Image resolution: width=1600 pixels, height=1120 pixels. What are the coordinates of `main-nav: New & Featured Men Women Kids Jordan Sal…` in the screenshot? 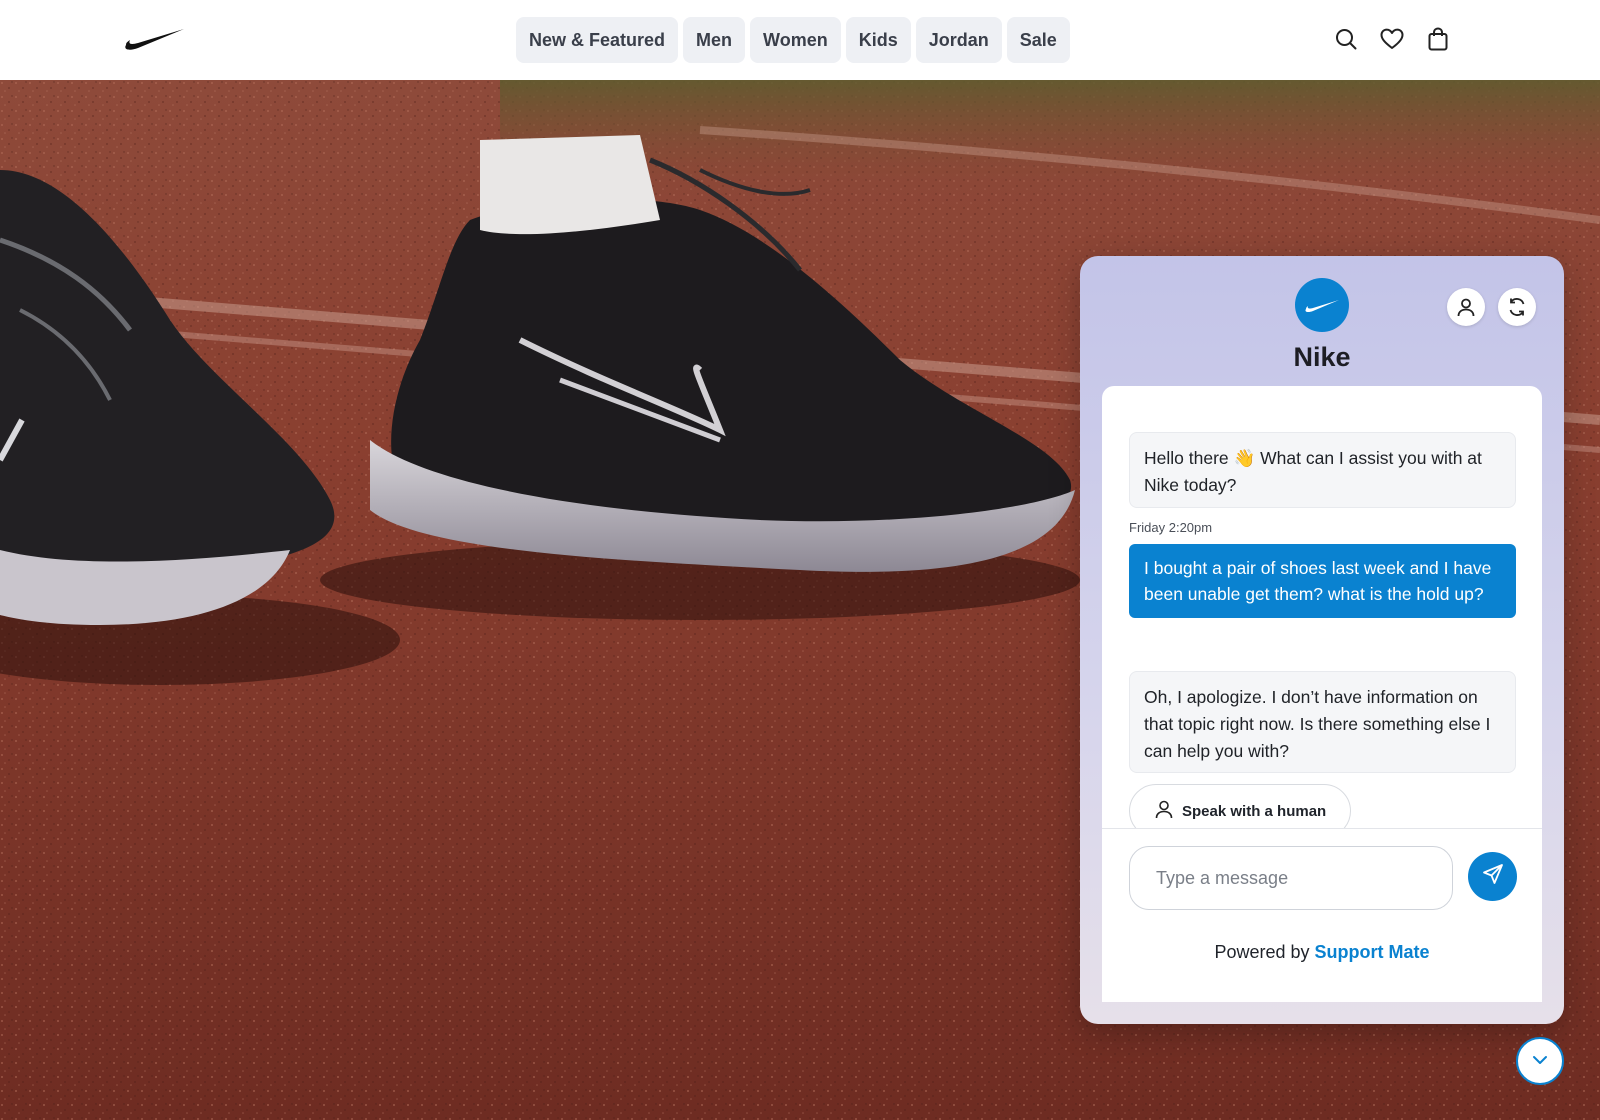 It's located at (793, 40).